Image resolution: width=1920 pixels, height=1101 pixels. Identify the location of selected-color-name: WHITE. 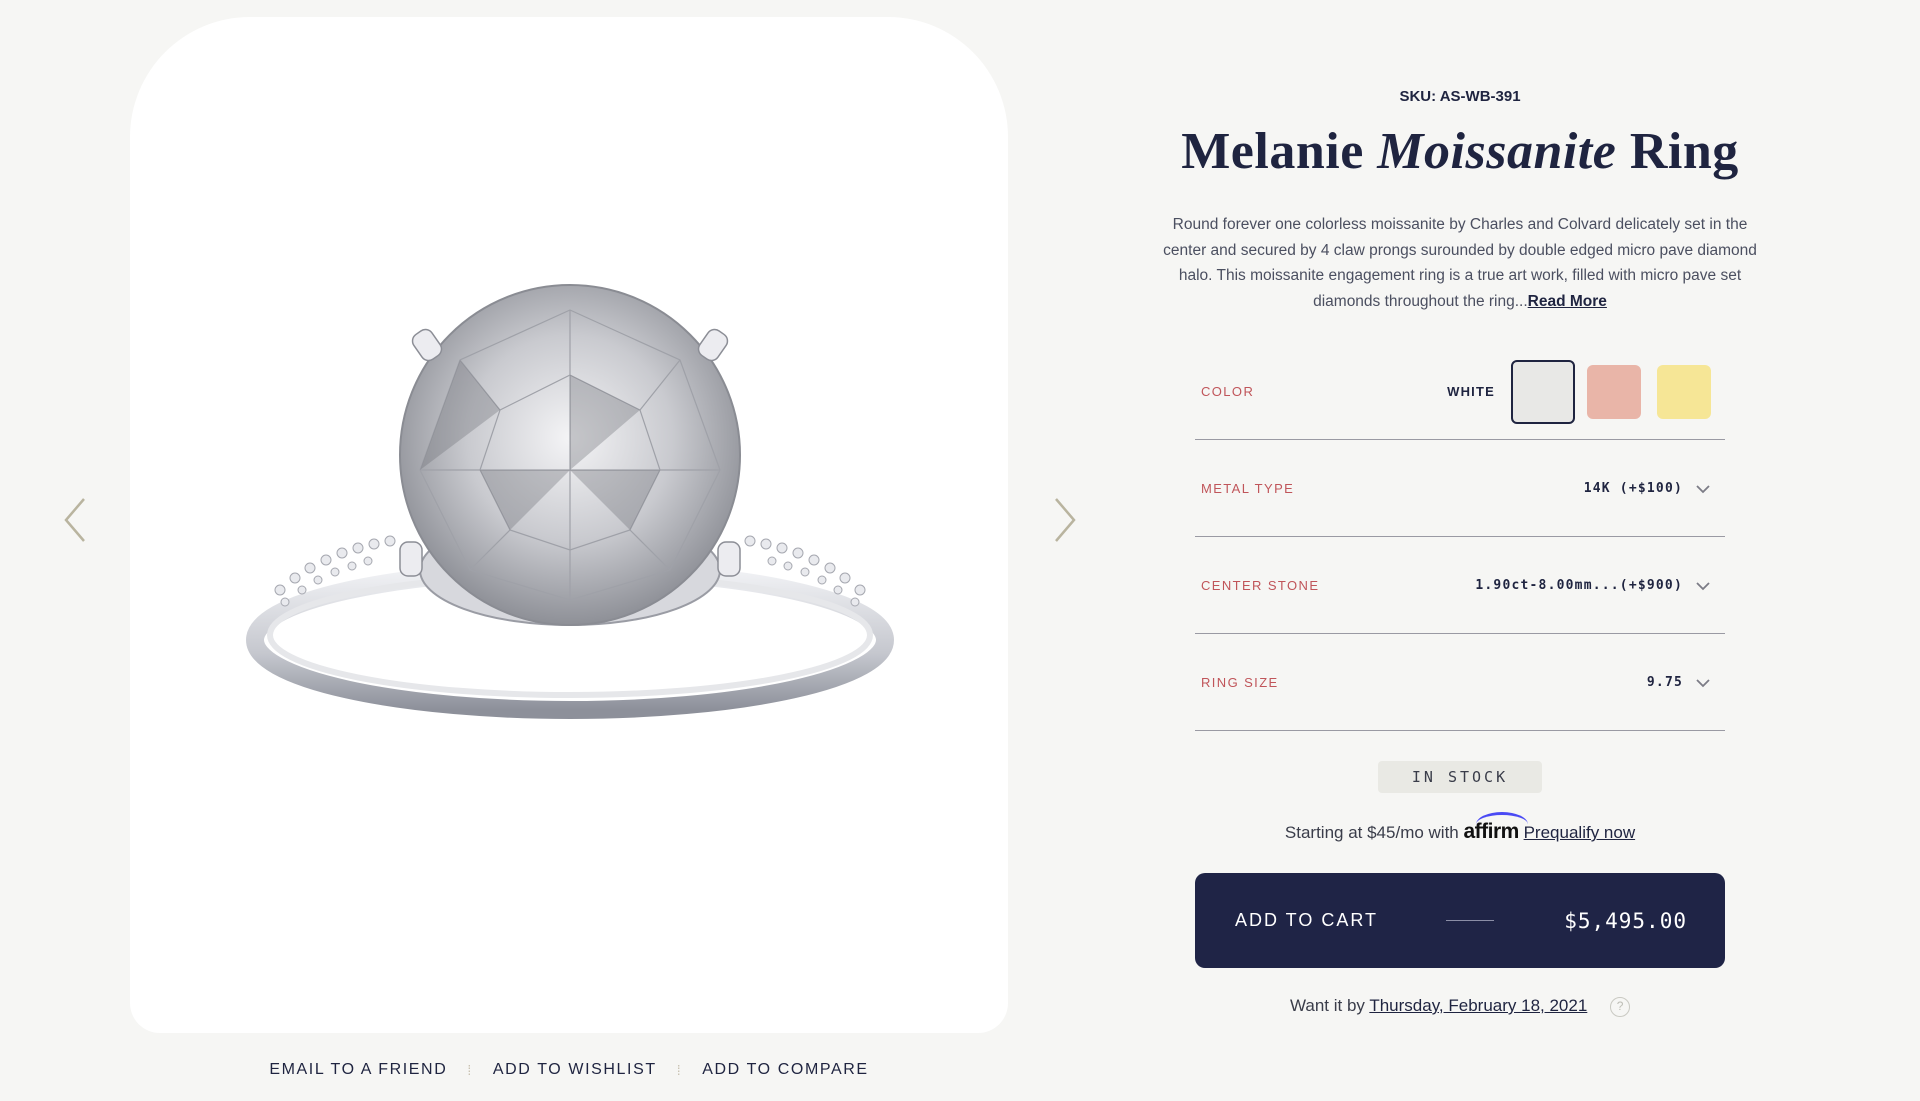
(1471, 391).